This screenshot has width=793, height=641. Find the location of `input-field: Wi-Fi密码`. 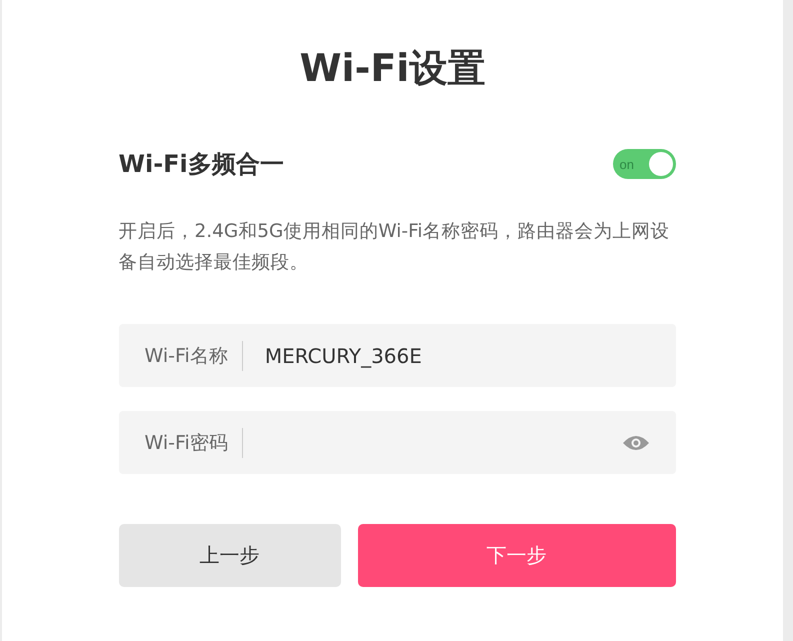

input-field: Wi-Fi密码 is located at coordinates (397, 442).